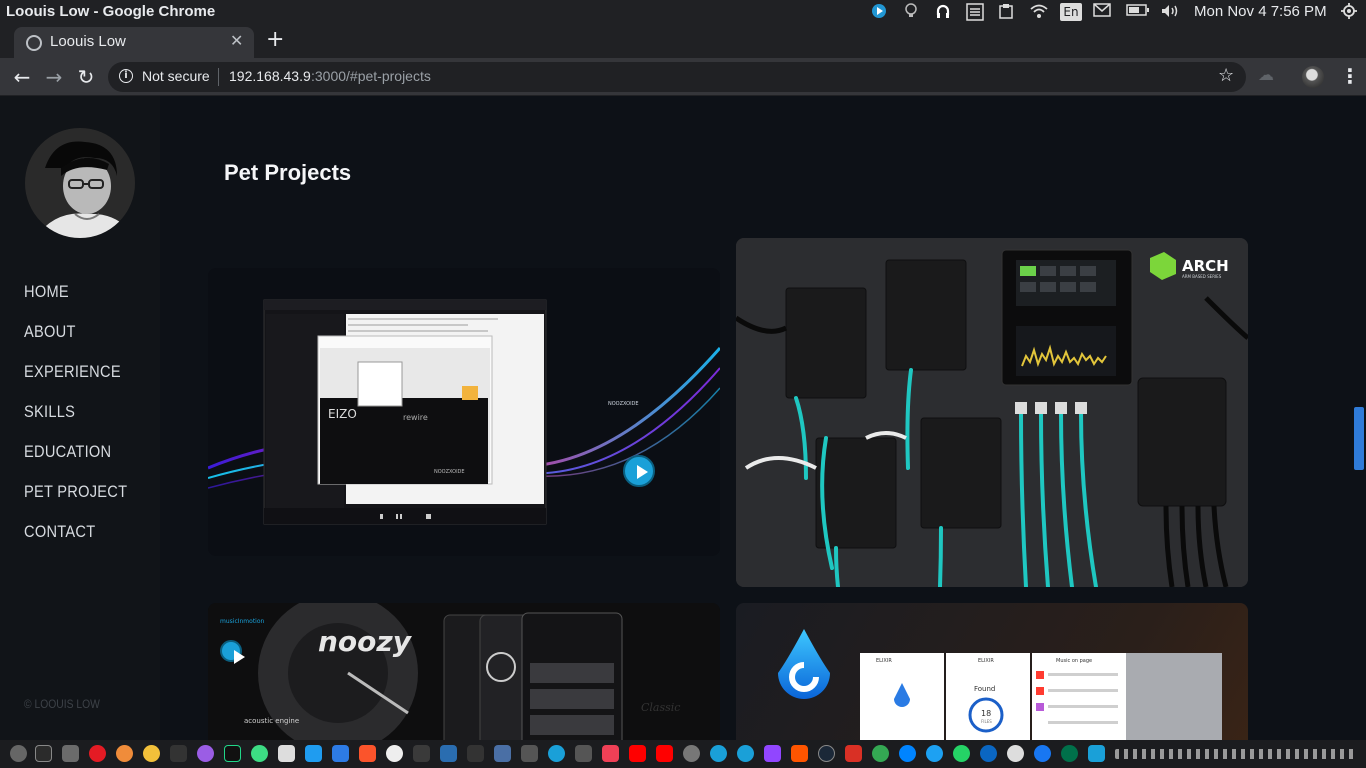 This screenshot has width=1366, height=768. What do you see at coordinates (1015, 753) in the screenshot?
I see `wordpress-icon` at bounding box center [1015, 753].